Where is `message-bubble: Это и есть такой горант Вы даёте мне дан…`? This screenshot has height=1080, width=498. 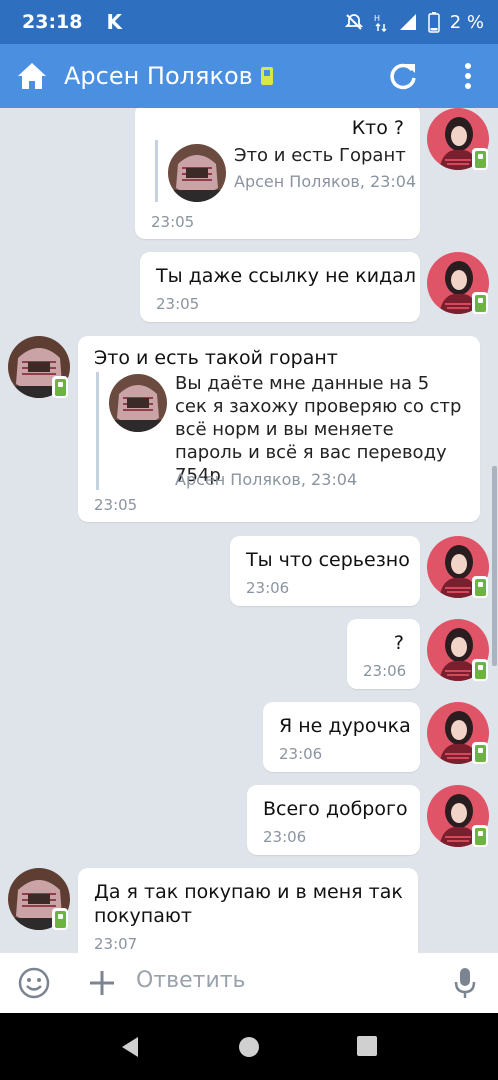 message-bubble: Это и есть такой горант Вы даёте мне дан… is located at coordinates (279, 429).